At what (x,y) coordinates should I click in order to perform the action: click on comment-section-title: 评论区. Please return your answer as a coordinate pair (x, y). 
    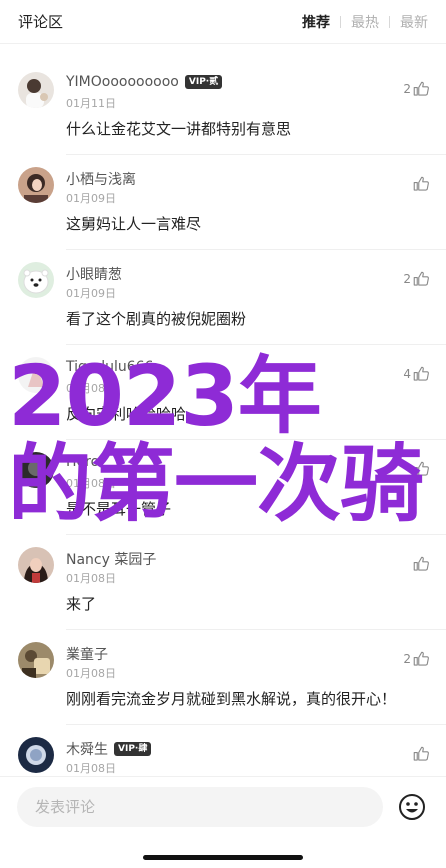
    Looking at the image, I should click on (41, 22).